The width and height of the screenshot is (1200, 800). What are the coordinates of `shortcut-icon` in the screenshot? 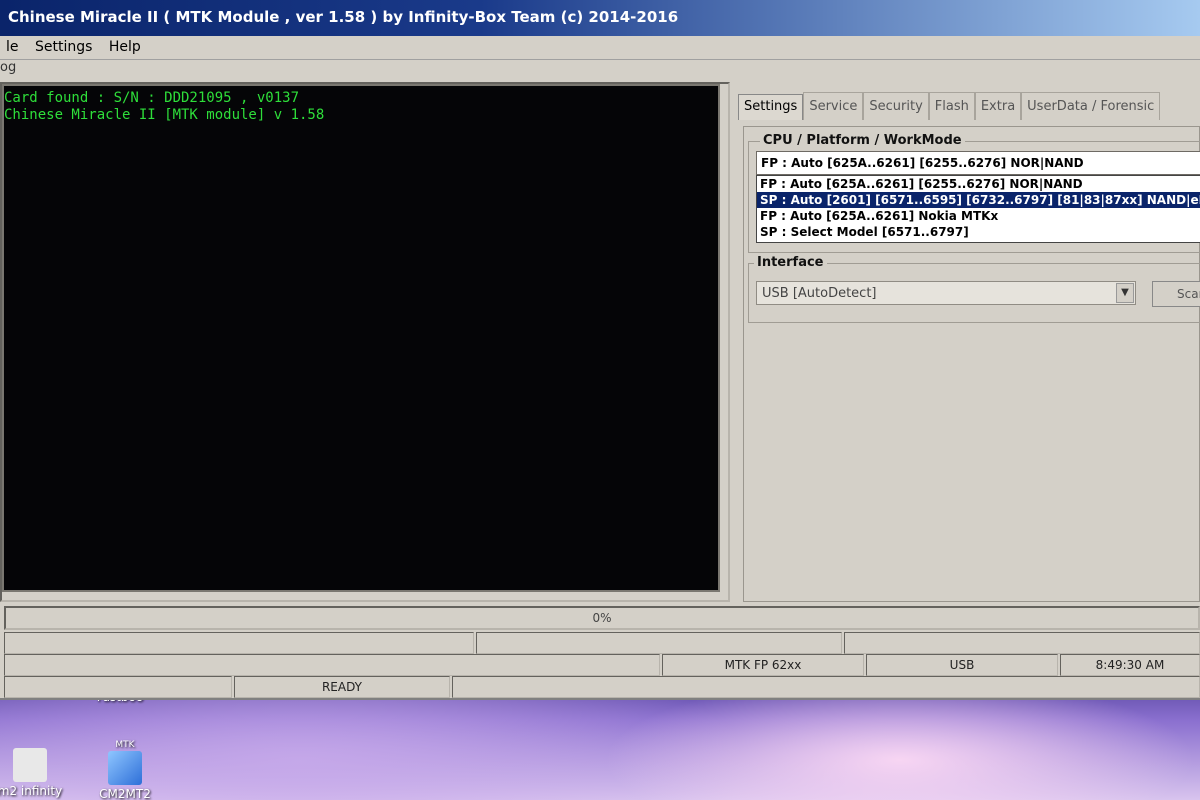 It's located at (125, 768).